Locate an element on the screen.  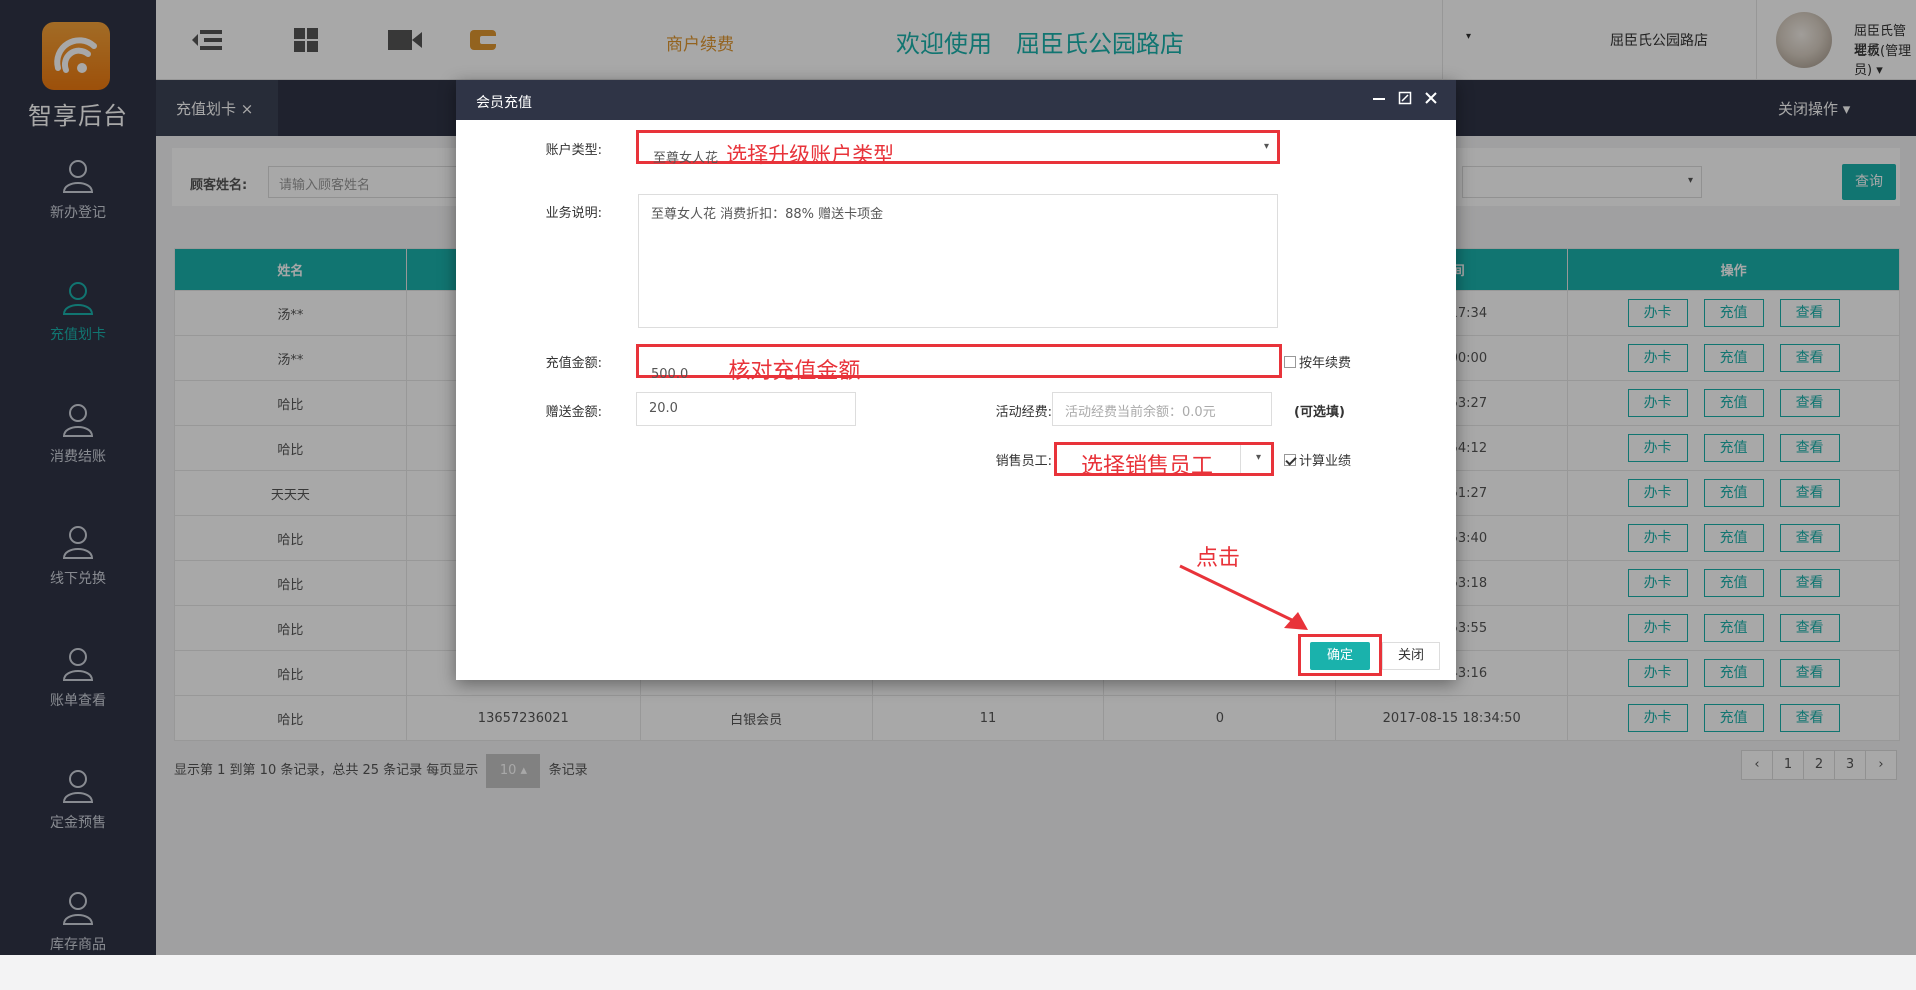
gift-amount-value: 20.0 is located at coordinates (663, 408).